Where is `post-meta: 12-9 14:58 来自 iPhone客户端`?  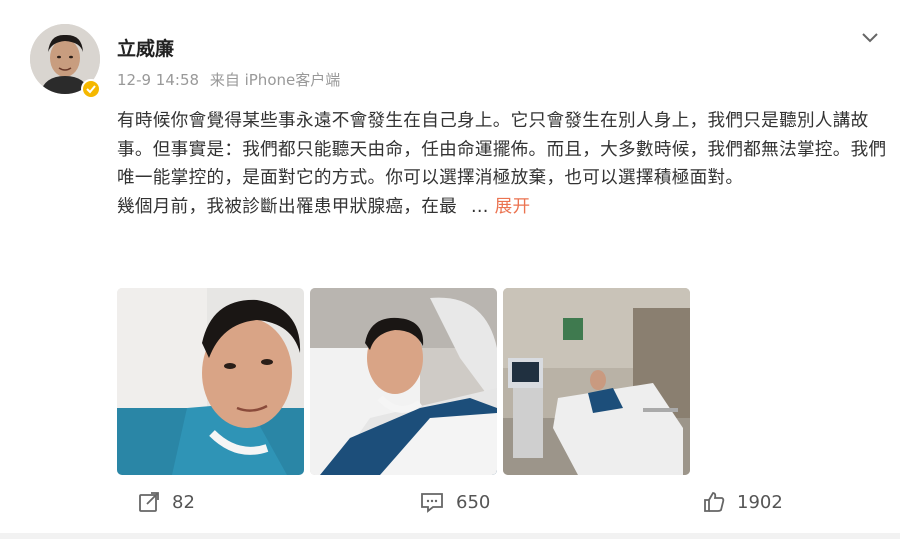
post-meta: 12-9 14:58 来自 iPhone客户端 is located at coordinates (231, 79).